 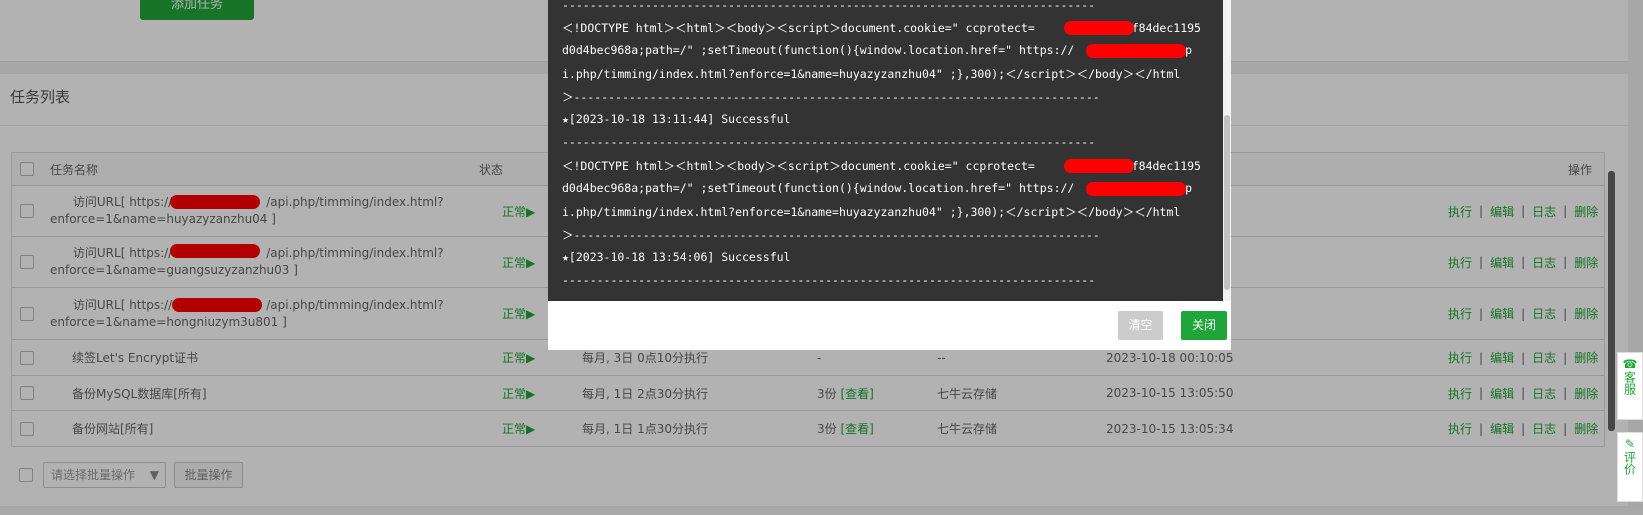 I want to click on log-scroll-thumb, so click(x=1227, y=202).